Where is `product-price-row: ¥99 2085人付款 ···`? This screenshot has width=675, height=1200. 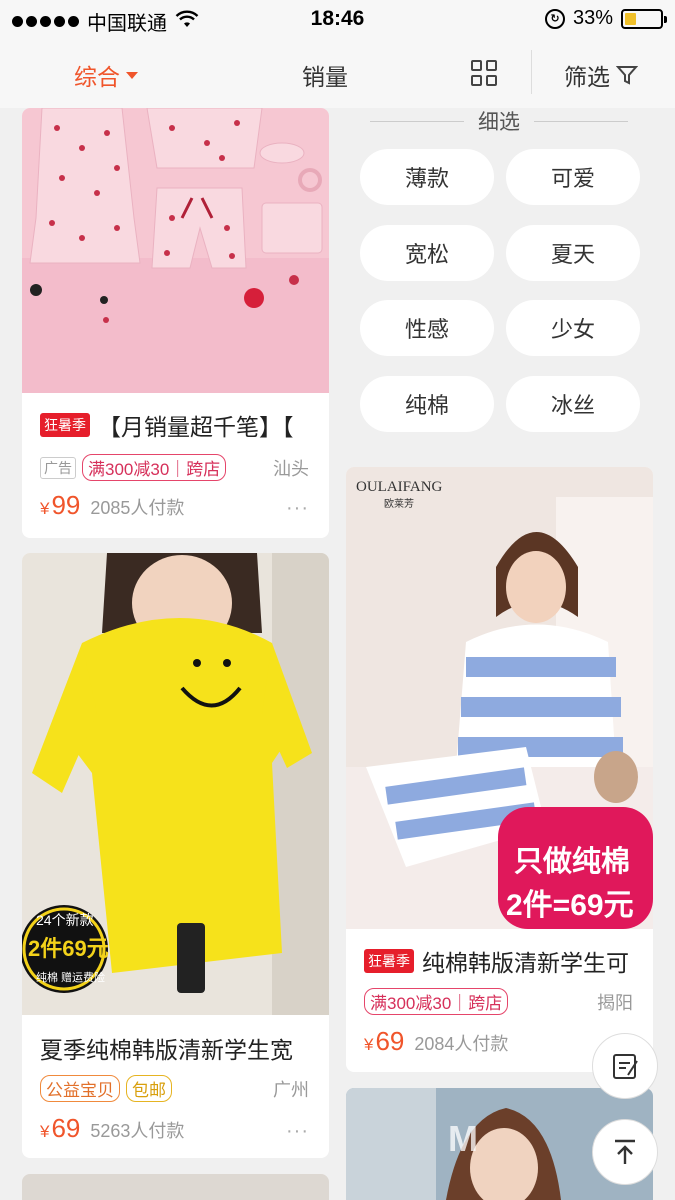
product-price-row: ¥99 2085人付款 ··· is located at coordinates (174, 505).